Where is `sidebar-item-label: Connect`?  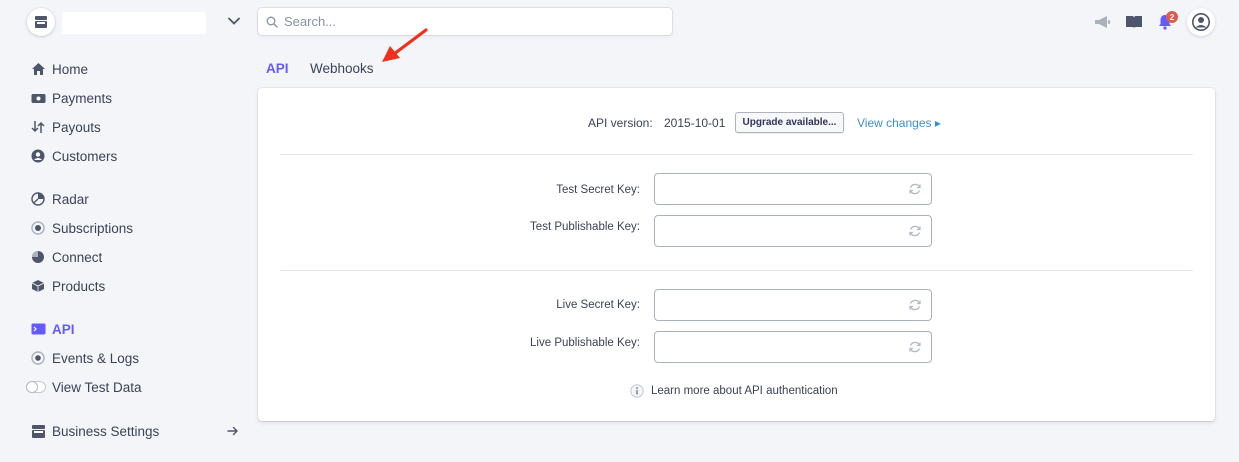
sidebar-item-label: Connect is located at coordinates (77, 257).